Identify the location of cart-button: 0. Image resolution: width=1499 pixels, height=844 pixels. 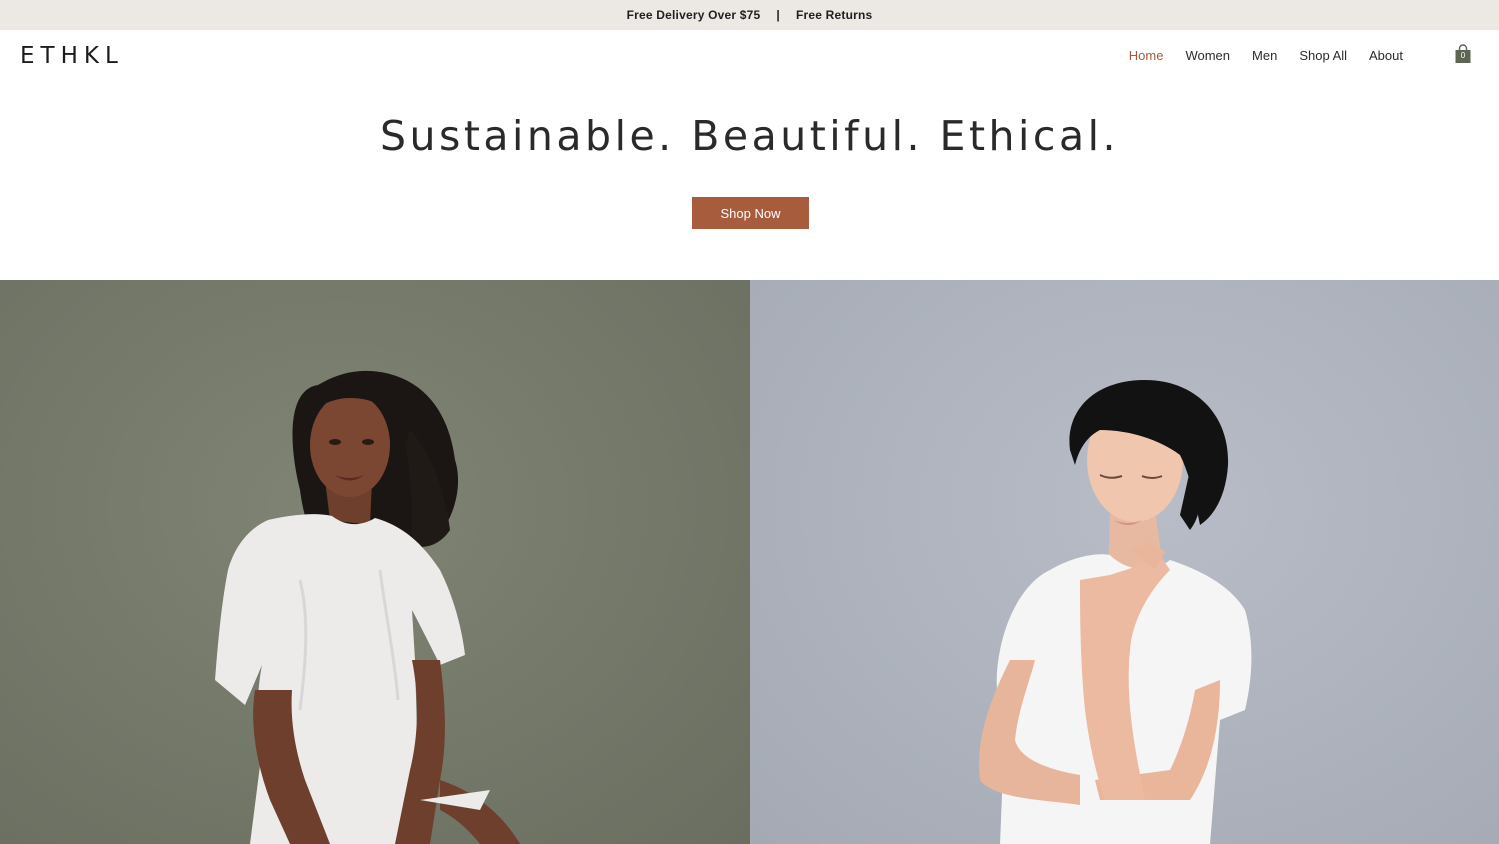
(1463, 54).